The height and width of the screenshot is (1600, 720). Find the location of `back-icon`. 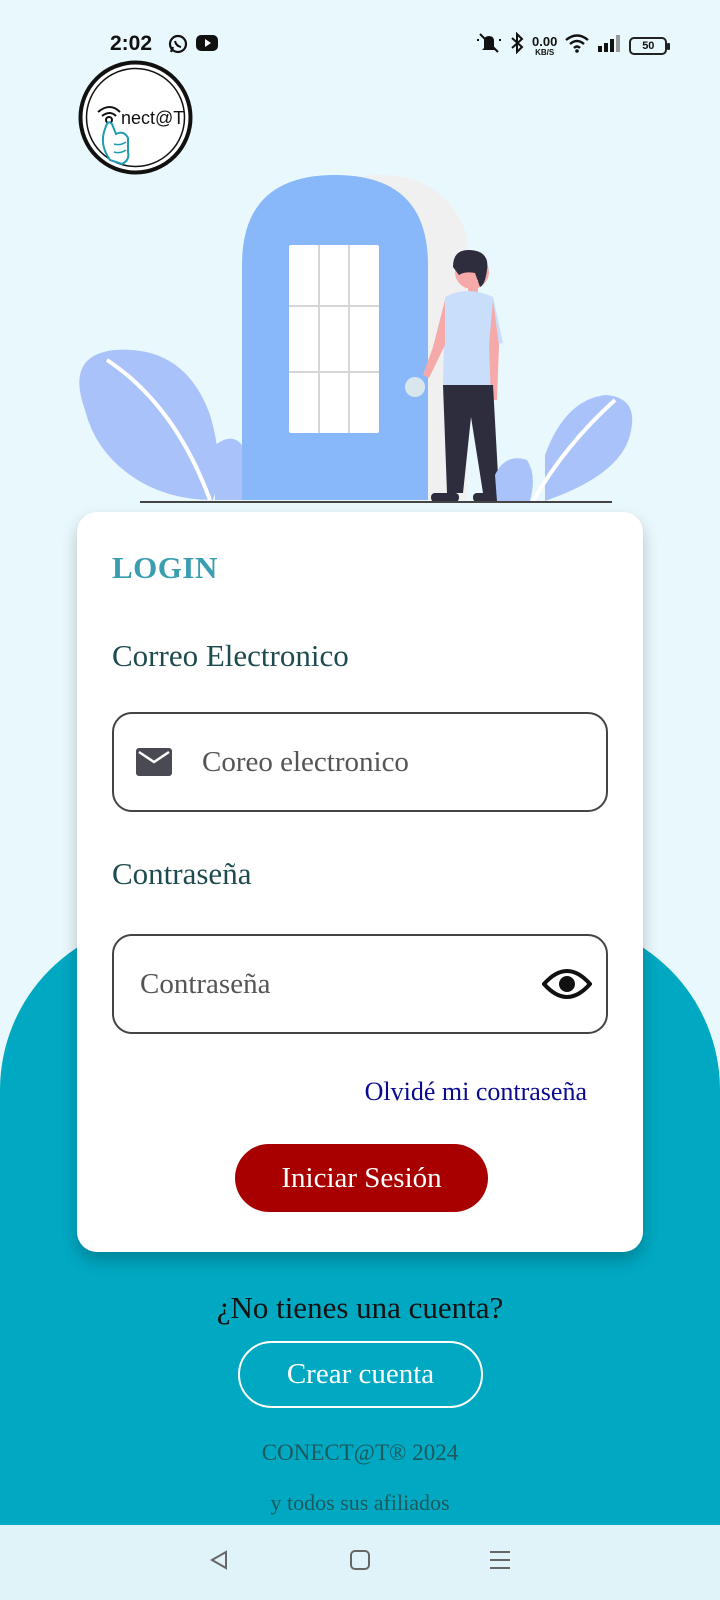

back-icon is located at coordinates (220, 1562).